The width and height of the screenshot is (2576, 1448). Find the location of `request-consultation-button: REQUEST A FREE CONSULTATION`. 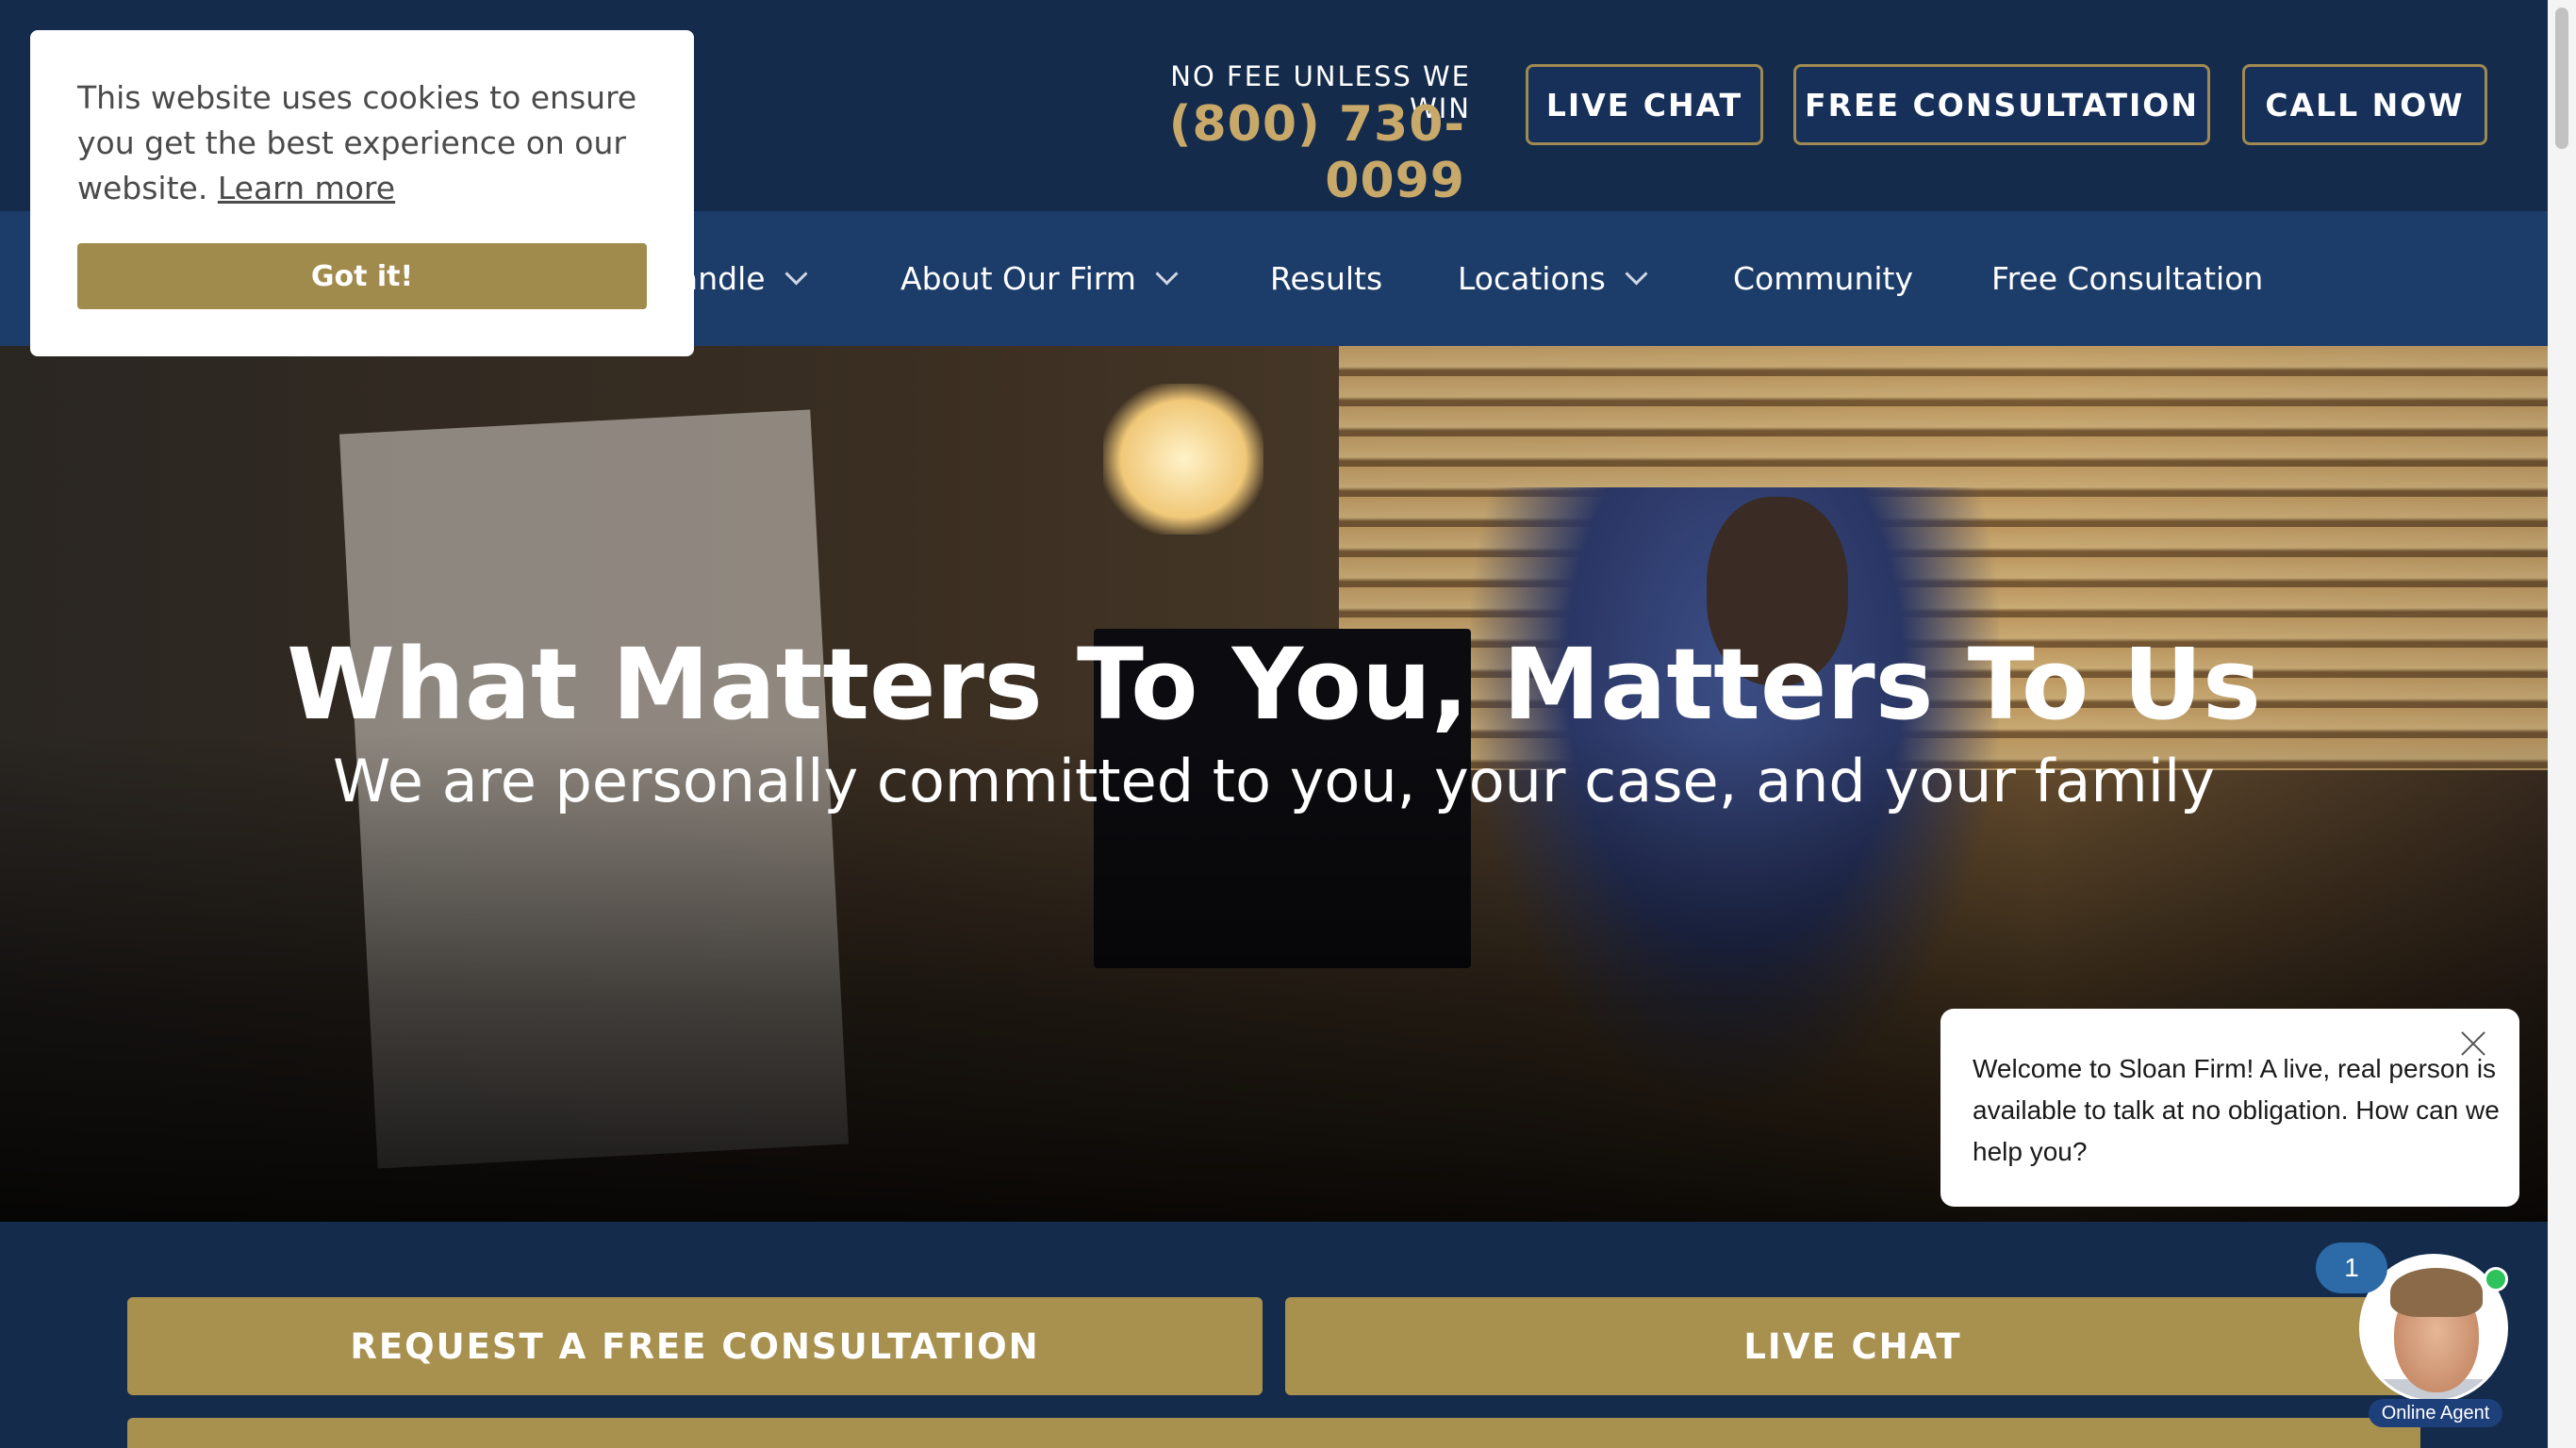

request-consultation-button: REQUEST A FREE CONSULTATION is located at coordinates (695, 1346).